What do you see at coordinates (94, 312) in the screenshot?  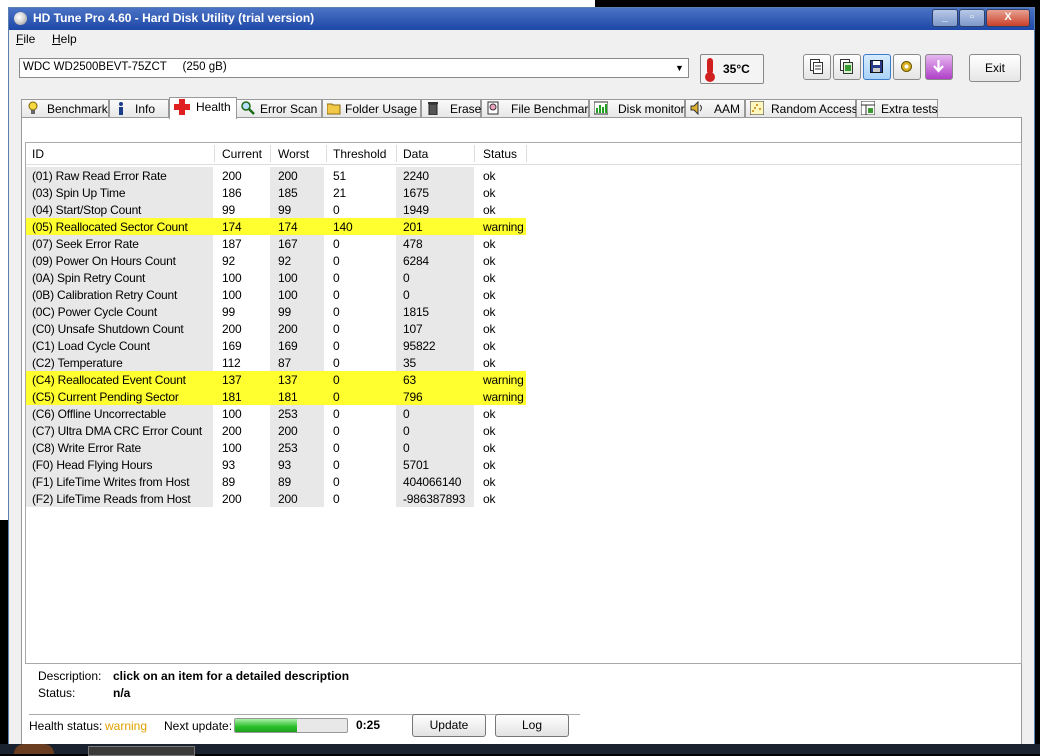 I see `cell-id: (0C) Power Cycle Count` at bounding box center [94, 312].